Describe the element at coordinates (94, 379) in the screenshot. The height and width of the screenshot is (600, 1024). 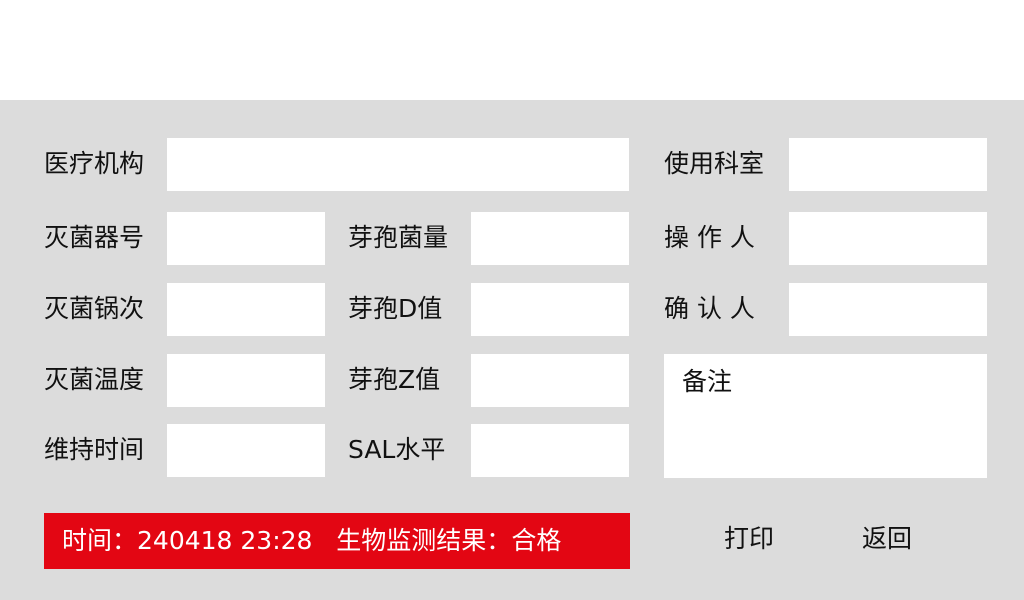
I see `temperature-label: 灭菌温度` at that location.